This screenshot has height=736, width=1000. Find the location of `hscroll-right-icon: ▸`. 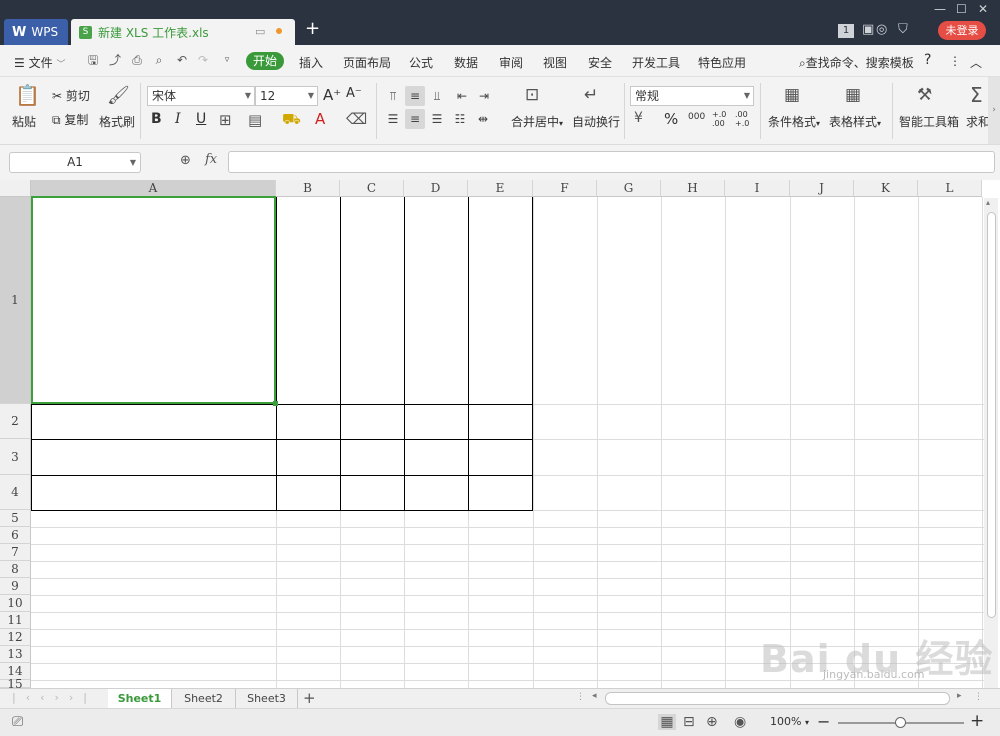

hscroll-right-icon: ▸ is located at coordinates (959, 696).